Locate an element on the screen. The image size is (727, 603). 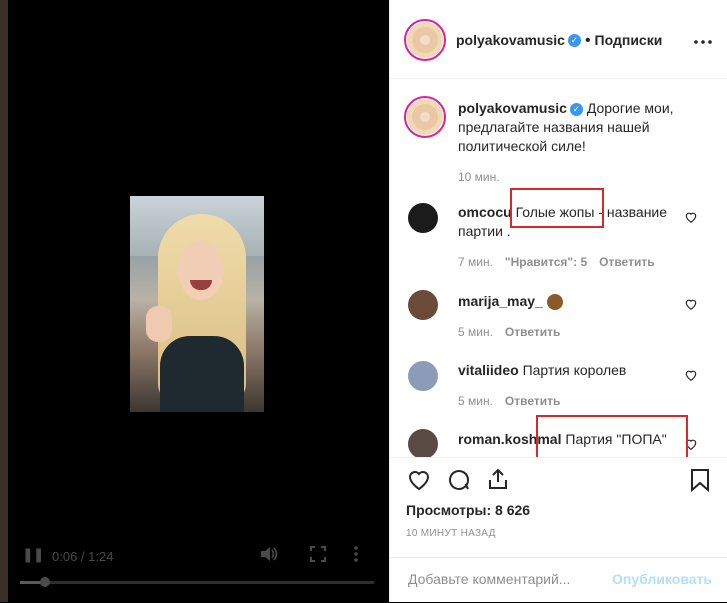
comment-bubble-icon is located at coordinates (459, 480).